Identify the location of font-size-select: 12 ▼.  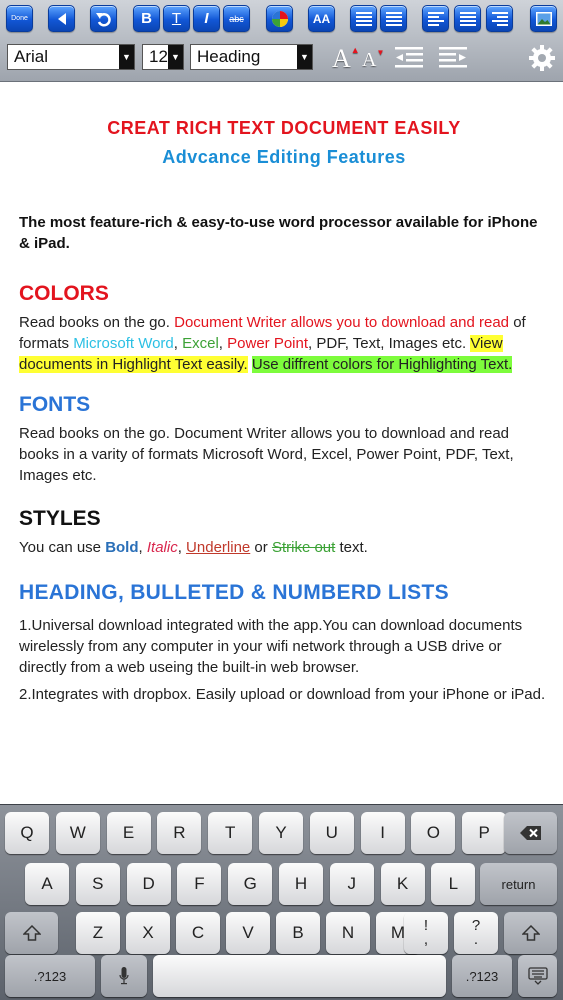
(163, 57).